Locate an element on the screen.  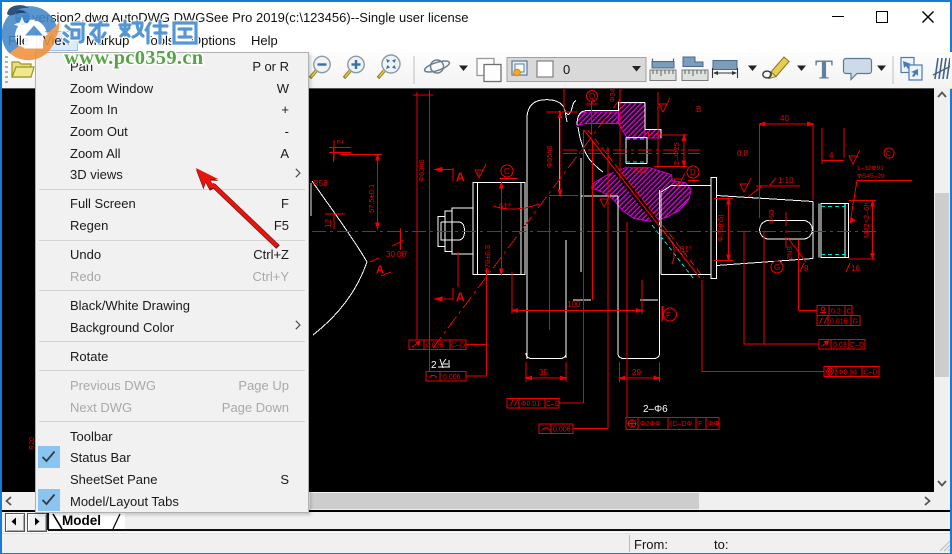
svg-text: 40 is located at coordinates (784, 118).